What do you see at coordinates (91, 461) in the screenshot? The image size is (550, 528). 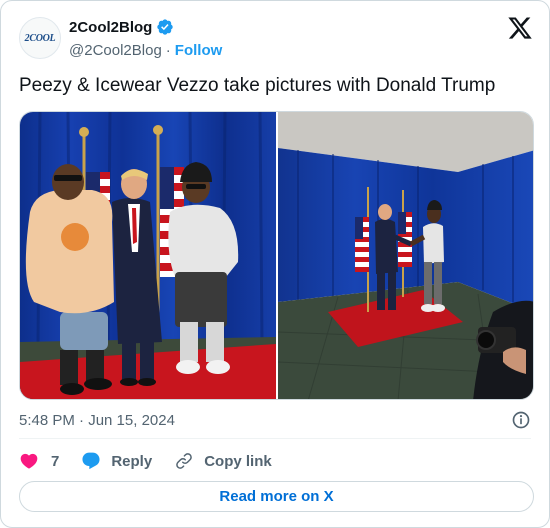 I see `reply-icon` at bounding box center [91, 461].